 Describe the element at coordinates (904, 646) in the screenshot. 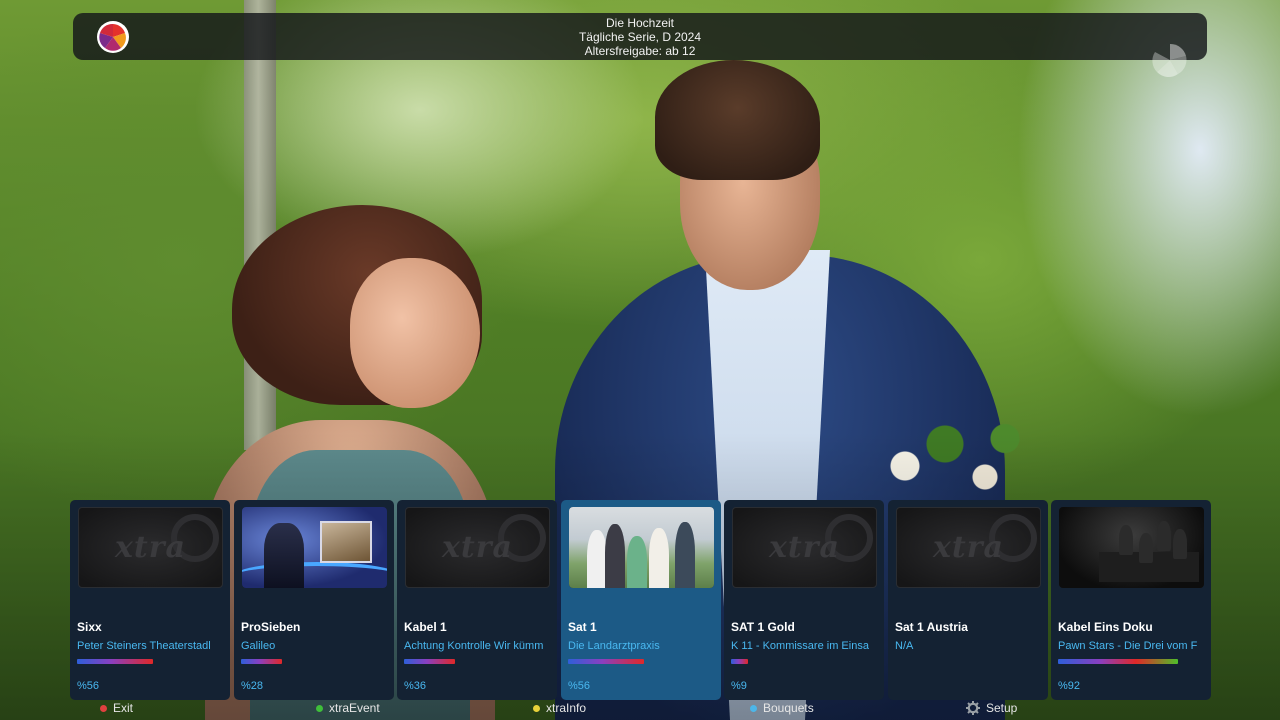

I see `current-program: N/A` at that location.